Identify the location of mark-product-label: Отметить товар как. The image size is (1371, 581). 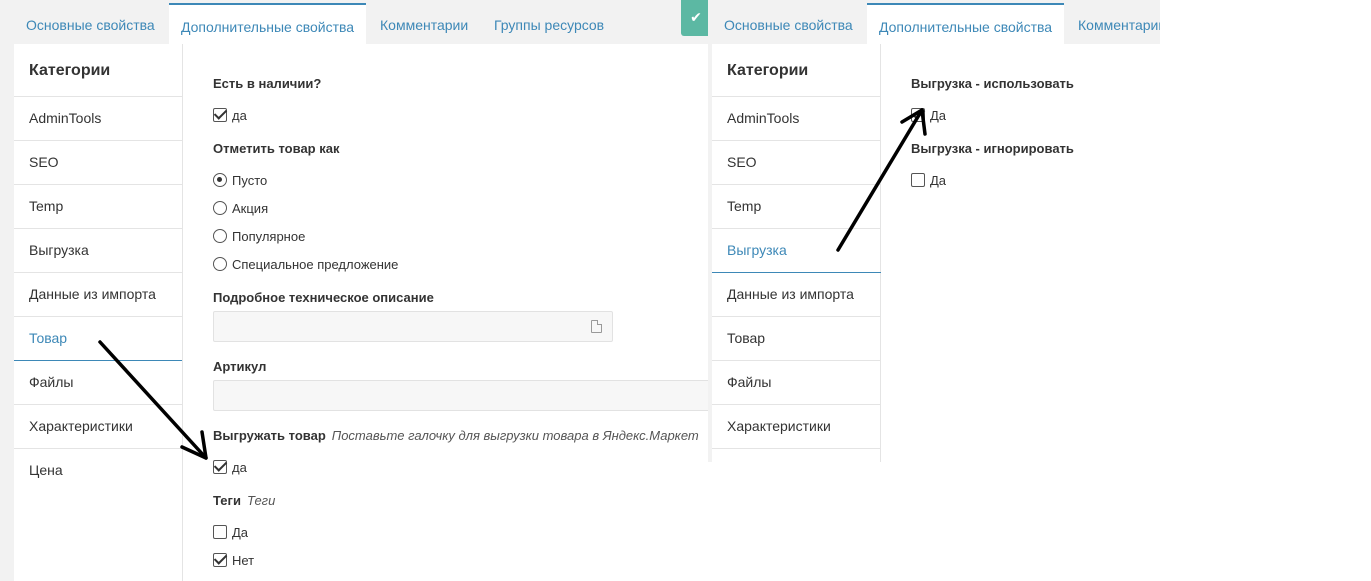
(276, 148).